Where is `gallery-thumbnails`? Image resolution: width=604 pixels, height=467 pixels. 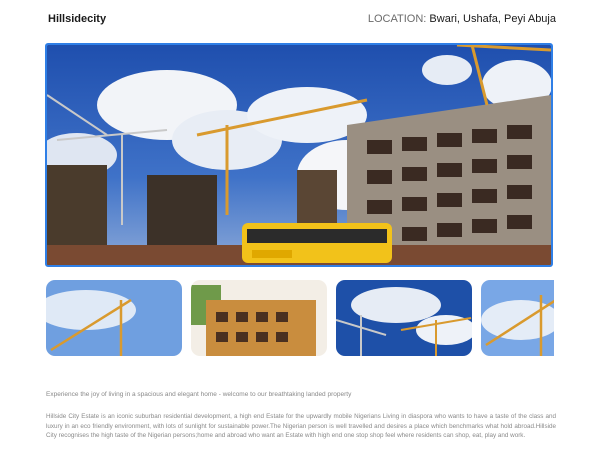
gallery-thumbnails is located at coordinates (300, 318).